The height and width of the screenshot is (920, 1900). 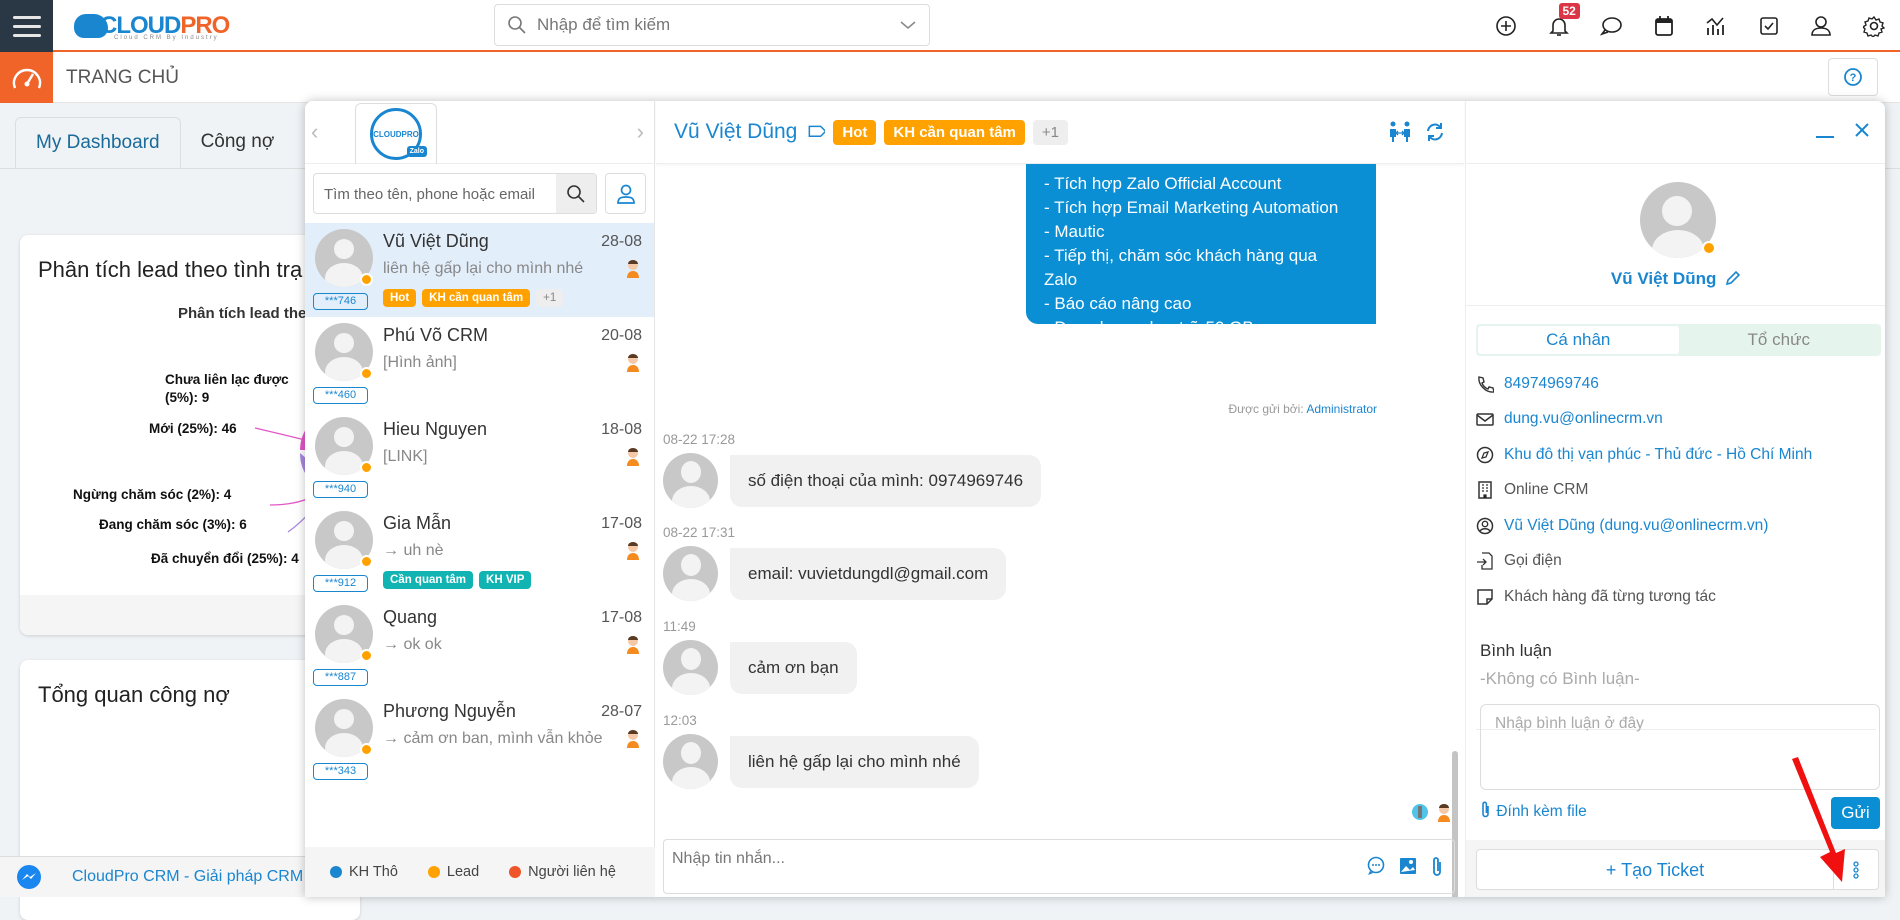 What do you see at coordinates (621, 430) in the screenshot?
I see `conversation-date: 18-08` at bounding box center [621, 430].